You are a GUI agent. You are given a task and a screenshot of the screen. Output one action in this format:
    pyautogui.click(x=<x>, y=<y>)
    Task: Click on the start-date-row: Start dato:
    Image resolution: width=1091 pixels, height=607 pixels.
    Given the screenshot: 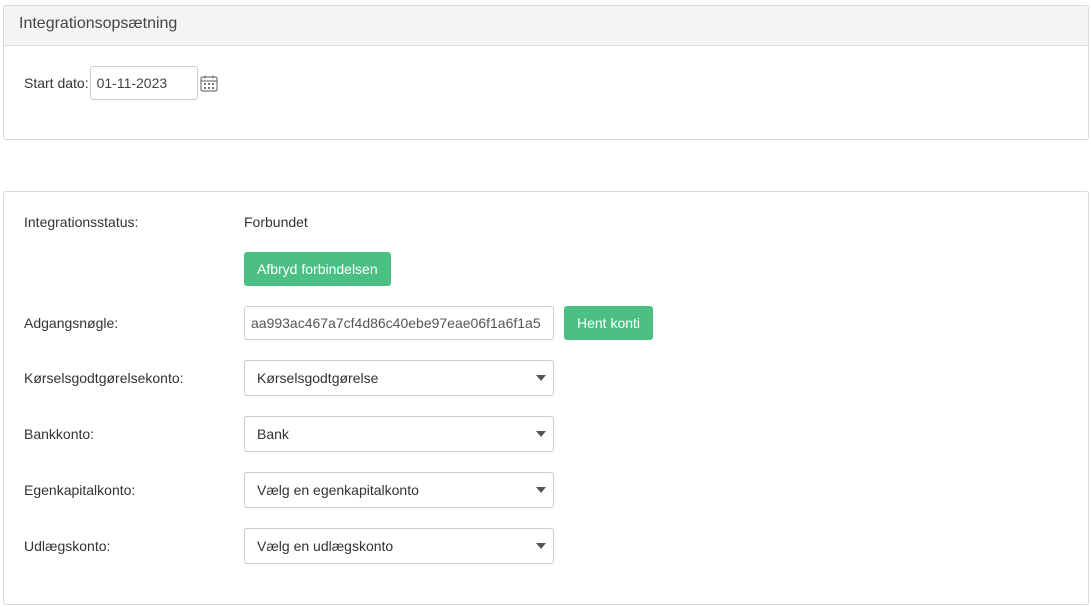 What is the action you would take?
    pyautogui.click(x=121, y=83)
    